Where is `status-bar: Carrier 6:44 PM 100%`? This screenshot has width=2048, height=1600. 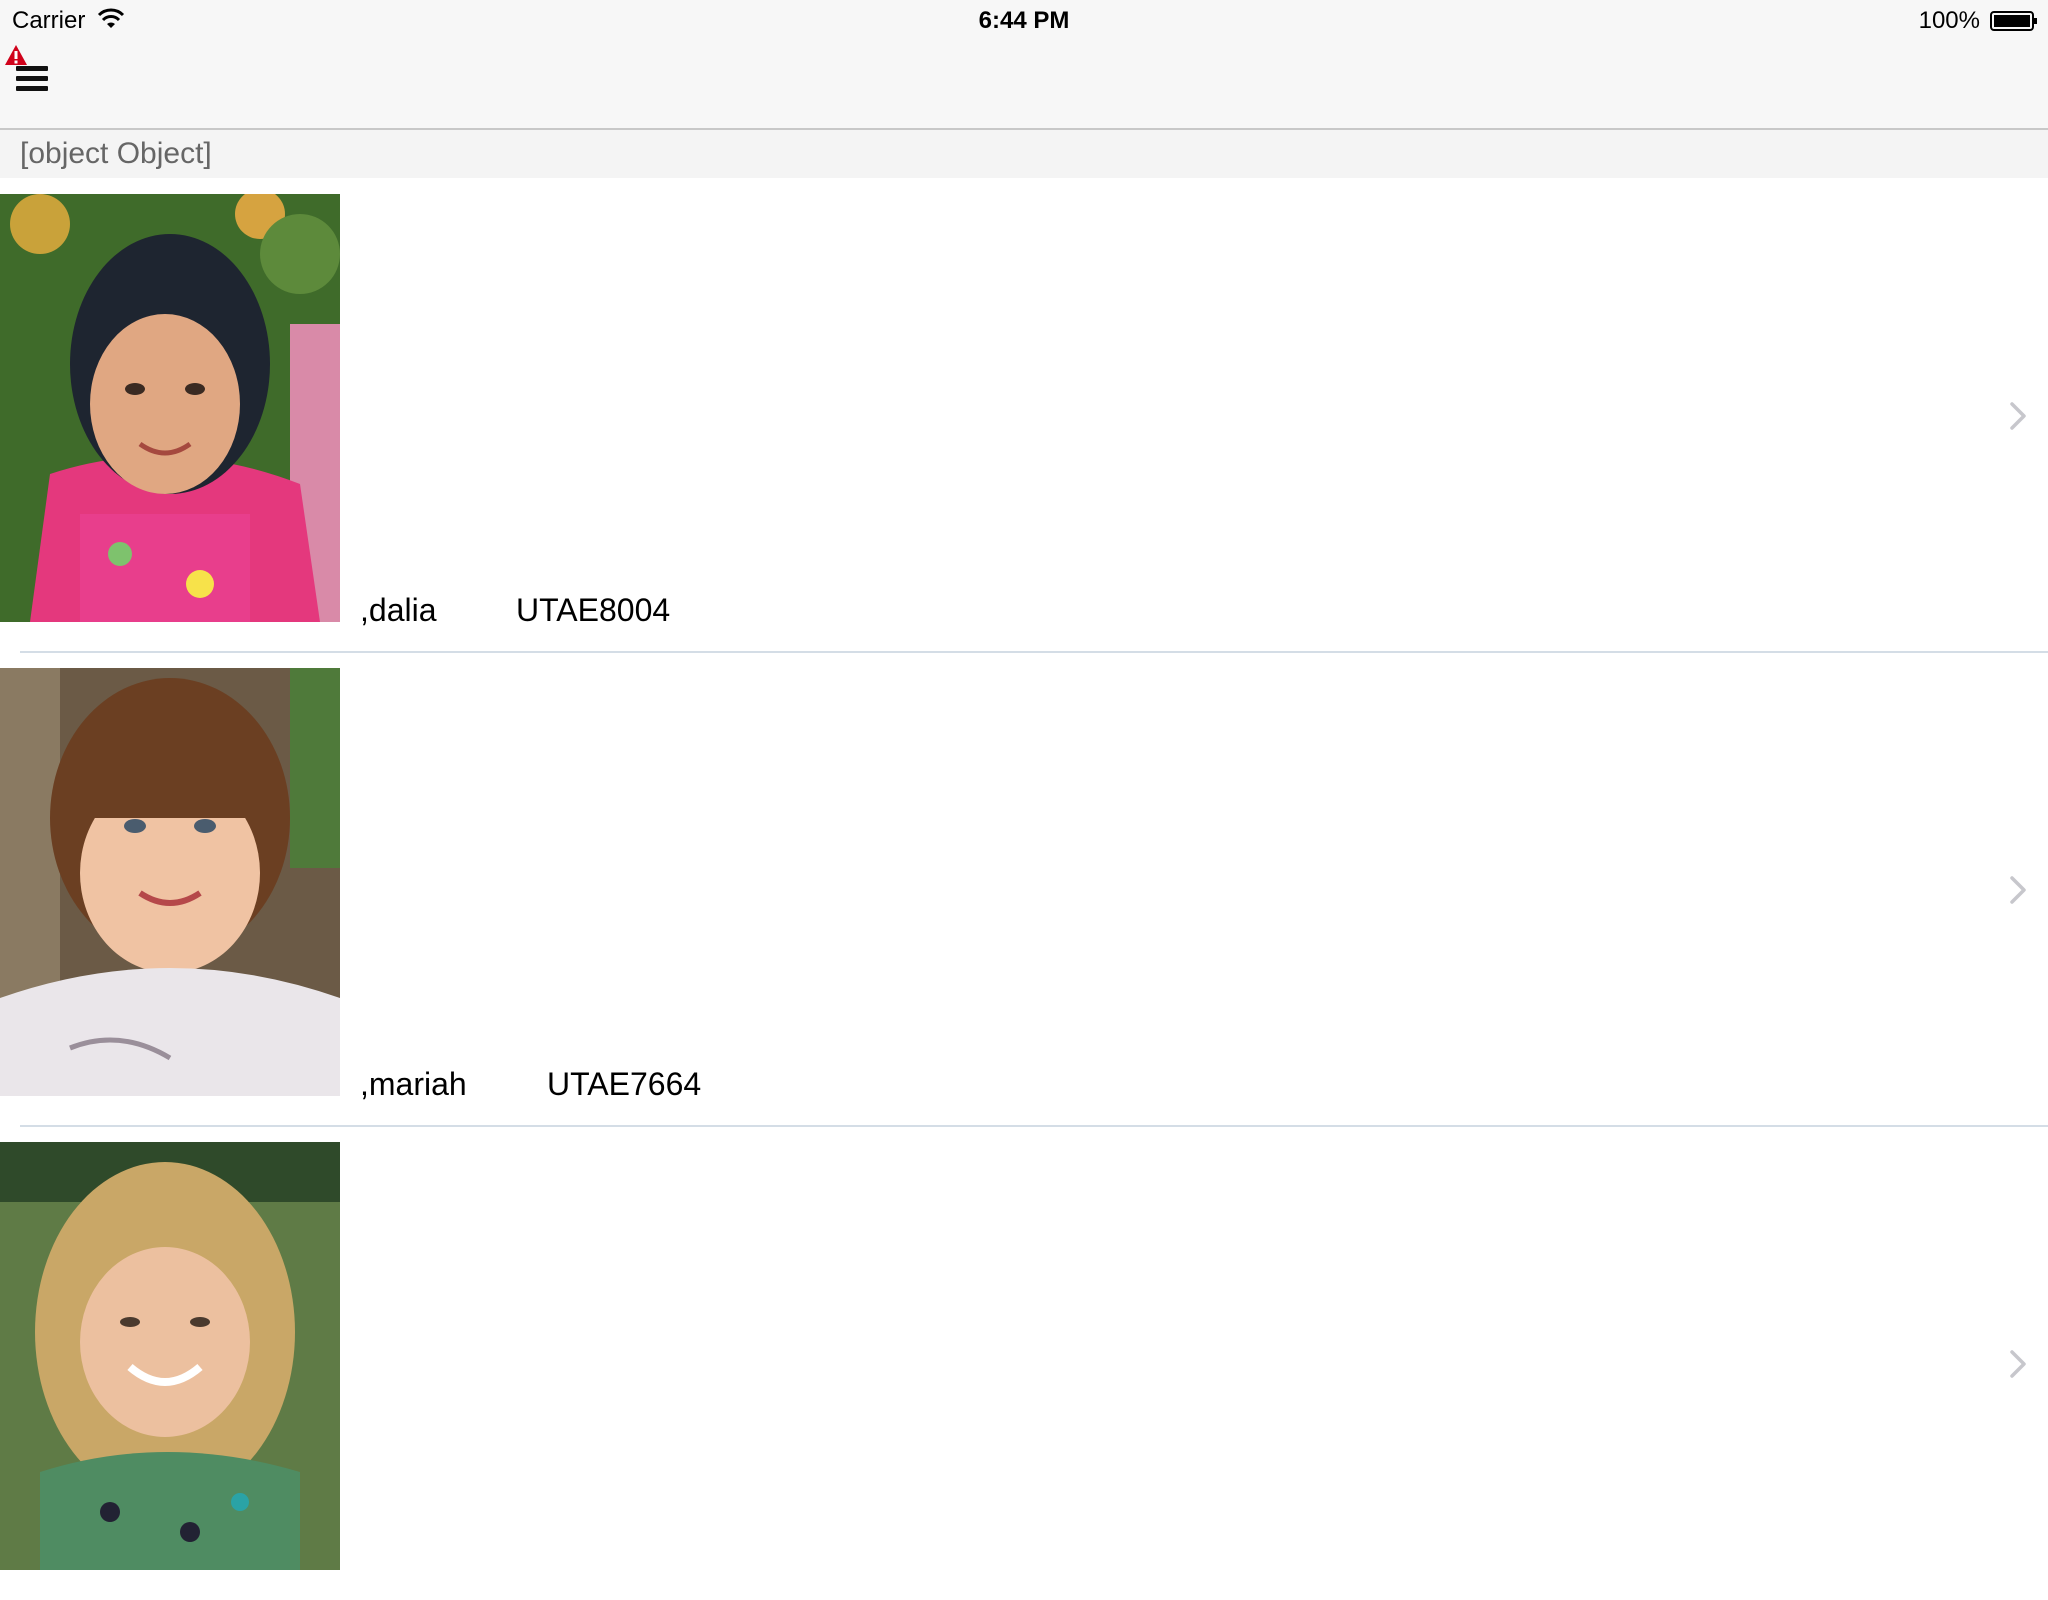 status-bar: Carrier 6:44 PM 100% is located at coordinates (1024, 20).